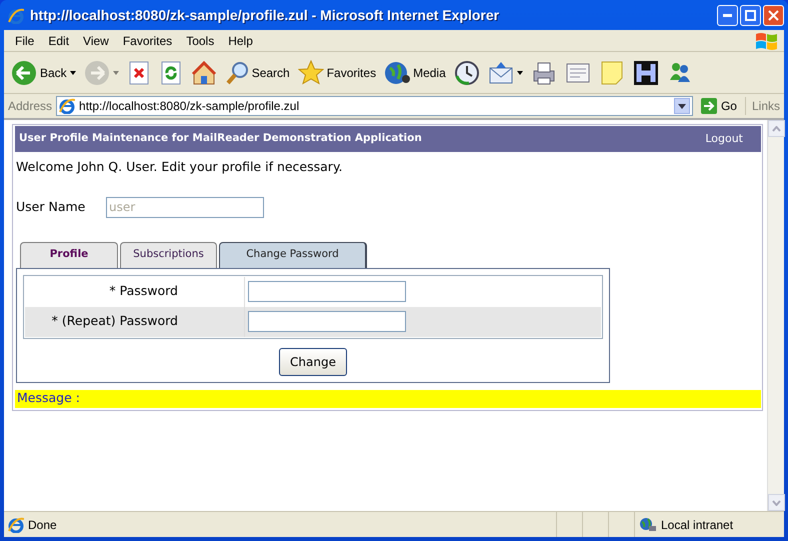  What do you see at coordinates (611, 73) in the screenshot?
I see `note-icon` at bounding box center [611, 73].